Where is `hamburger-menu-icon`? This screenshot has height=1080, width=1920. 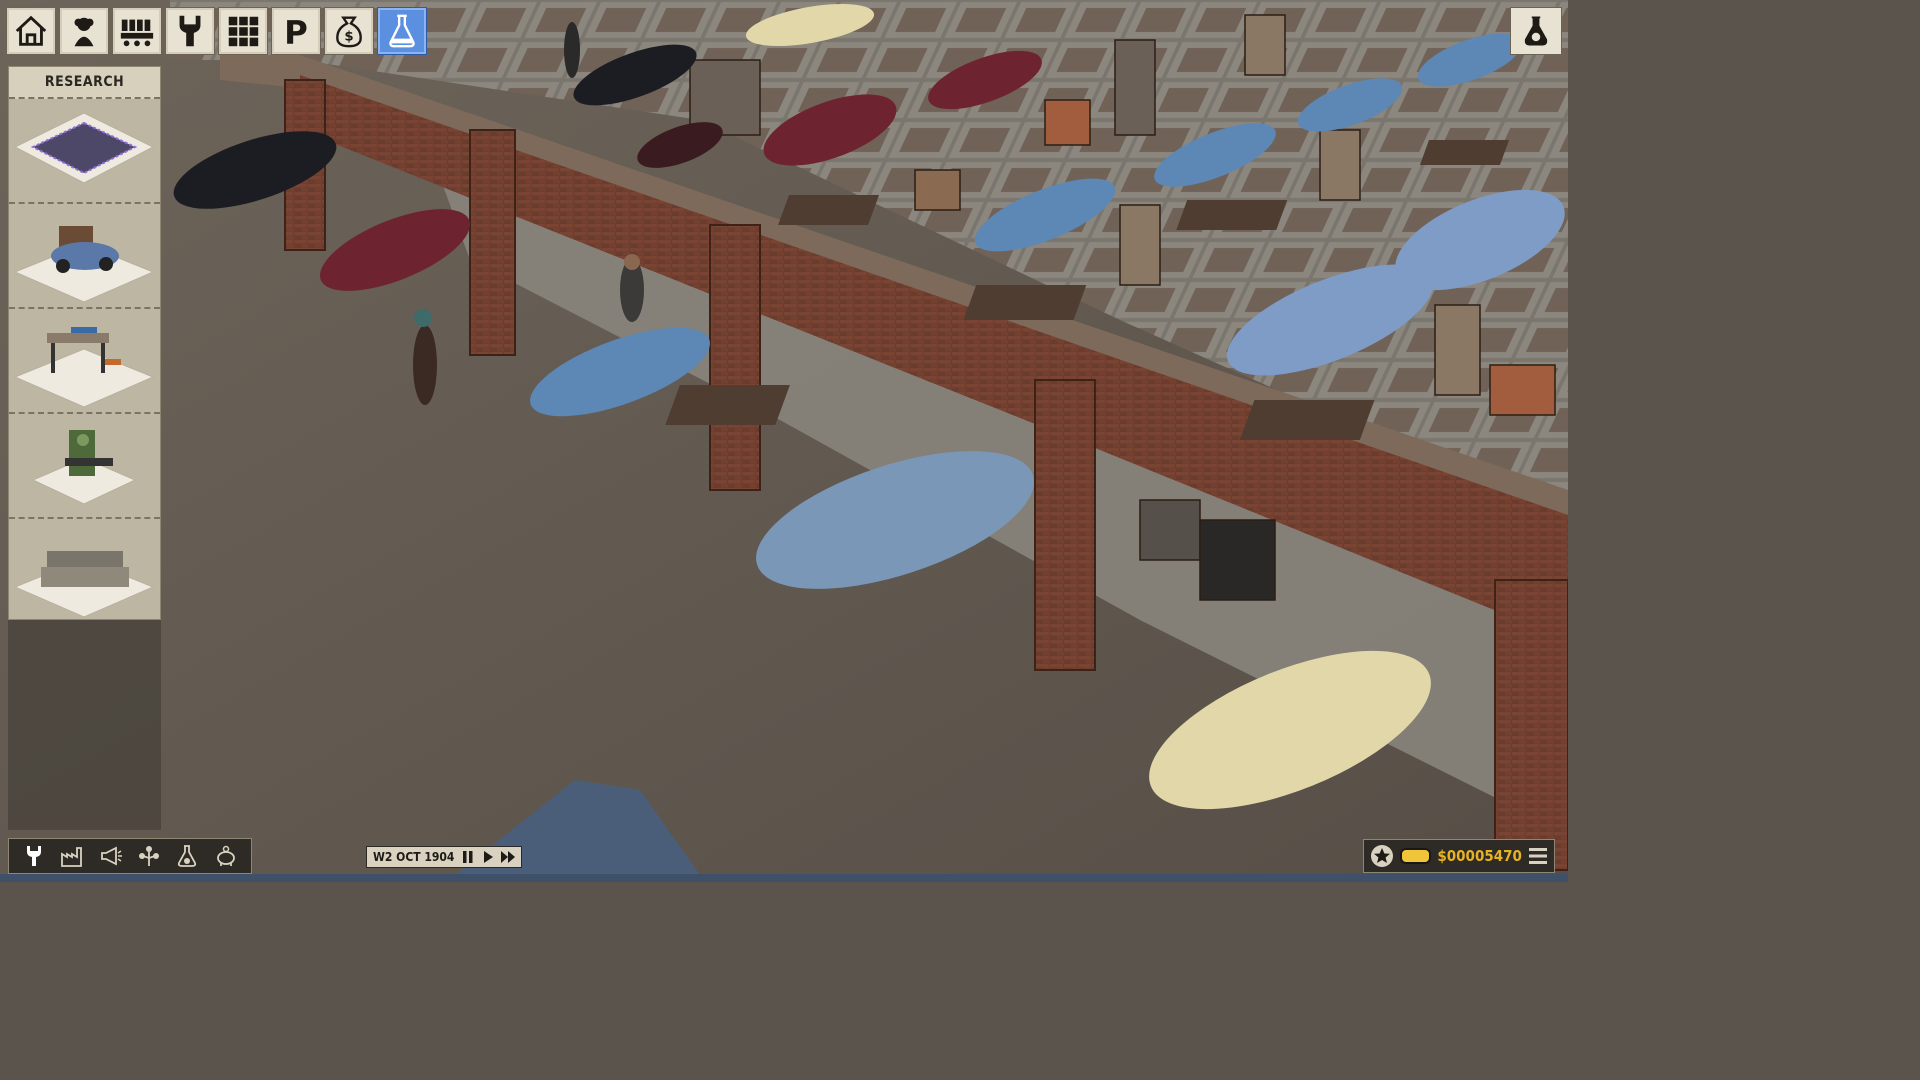
hamburger-menu-icon is located at coordinates (1537, 856).